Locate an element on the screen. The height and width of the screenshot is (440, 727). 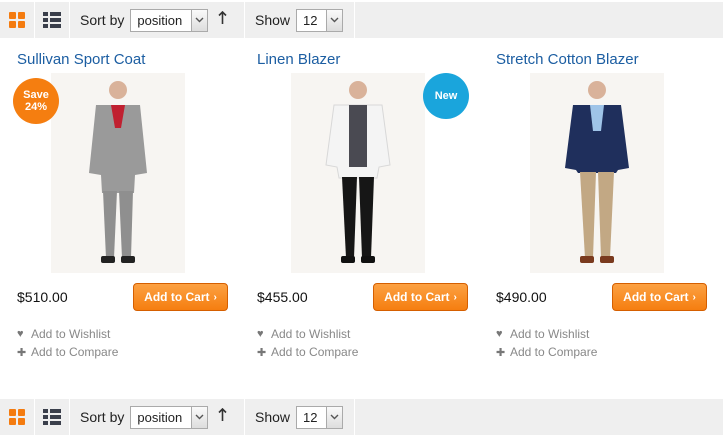
product-price: $455.00 is located at coordinates (282, 297).